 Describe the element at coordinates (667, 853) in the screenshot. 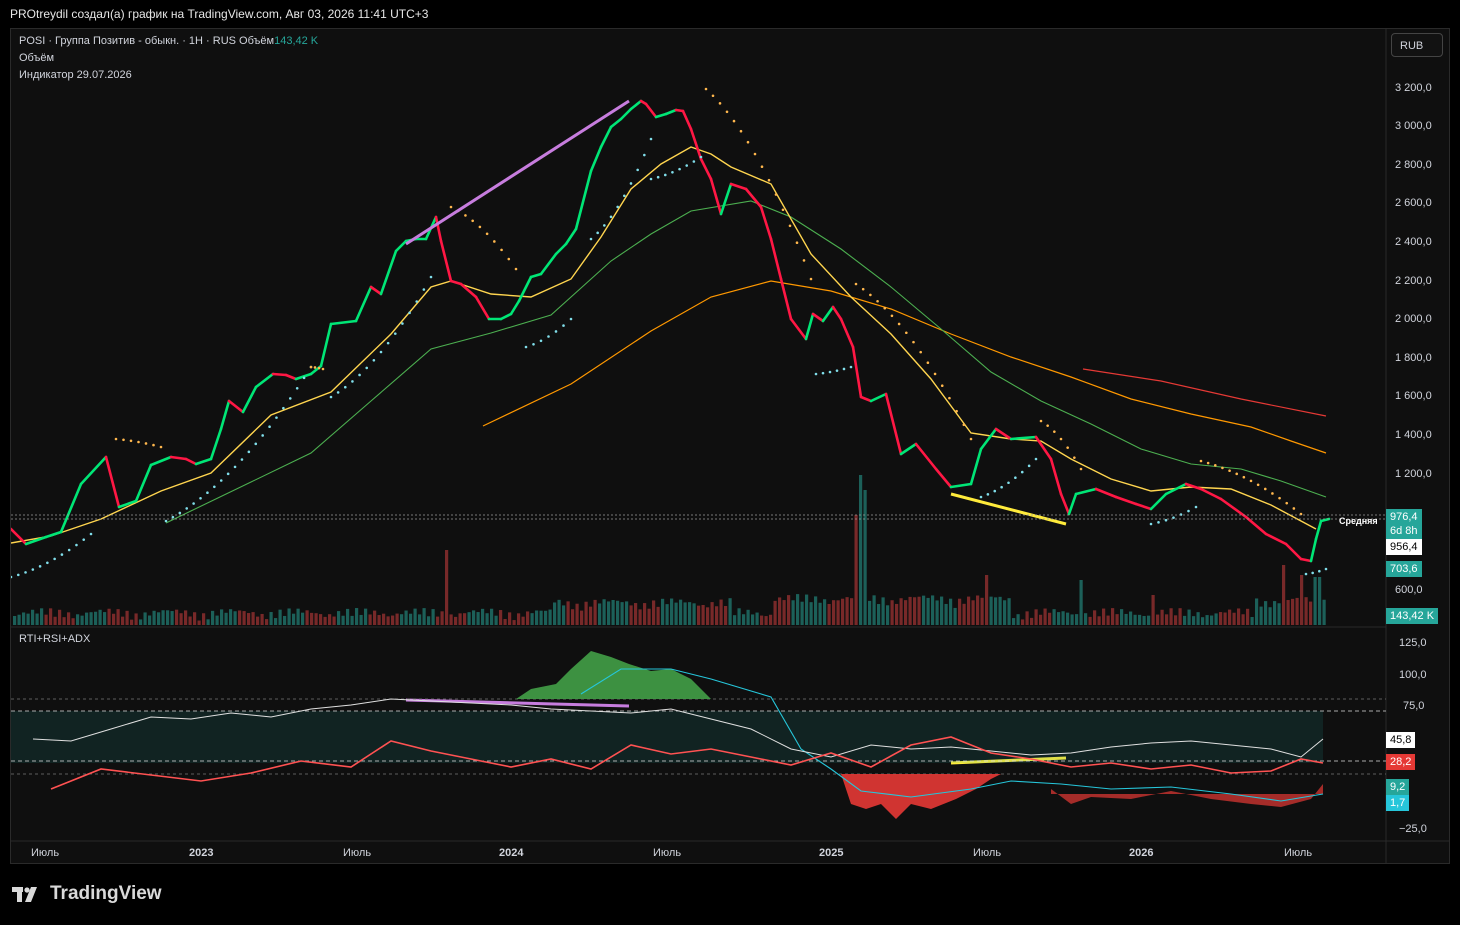

I see `time-label: Июль` at that location.